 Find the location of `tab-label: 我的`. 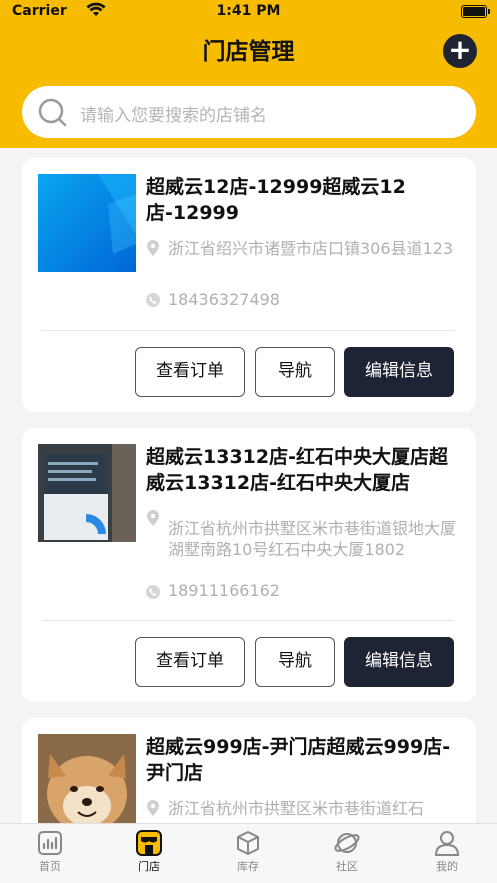

tab-label: 我的 is located at coordinates (447, 866).